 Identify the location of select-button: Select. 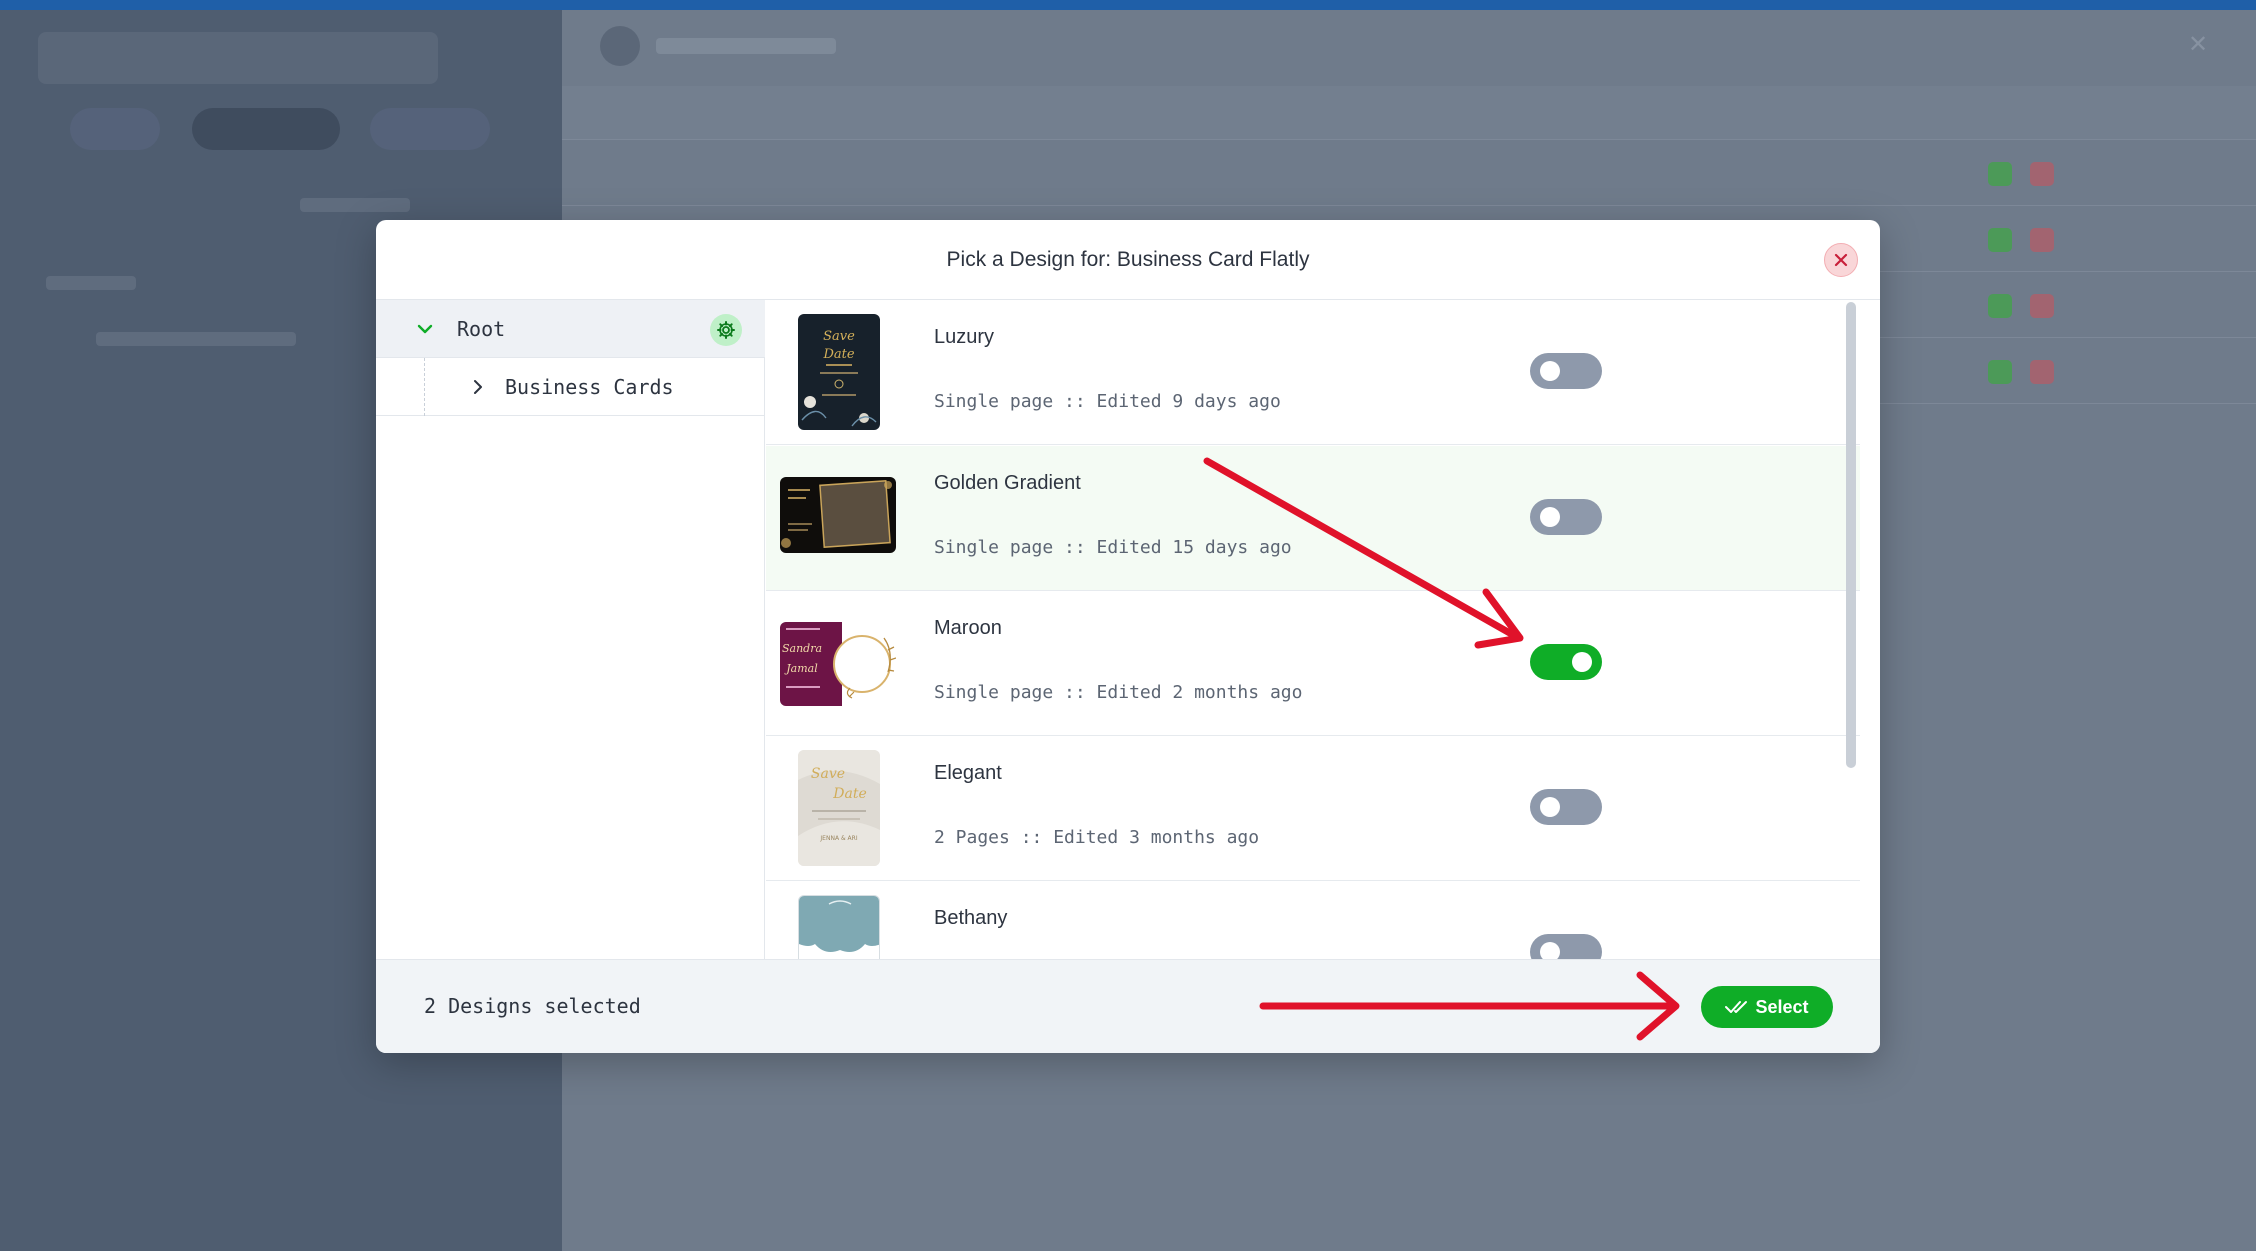
(1767, 1007).